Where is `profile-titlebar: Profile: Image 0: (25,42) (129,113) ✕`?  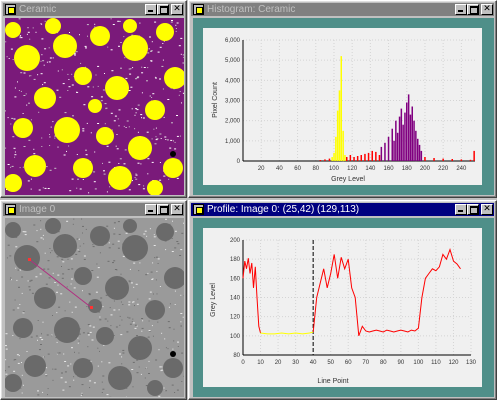
profile-titlebar: Profile: Image 0: (25,42) (129,113) ✕ is located at coordinates (342, 209).